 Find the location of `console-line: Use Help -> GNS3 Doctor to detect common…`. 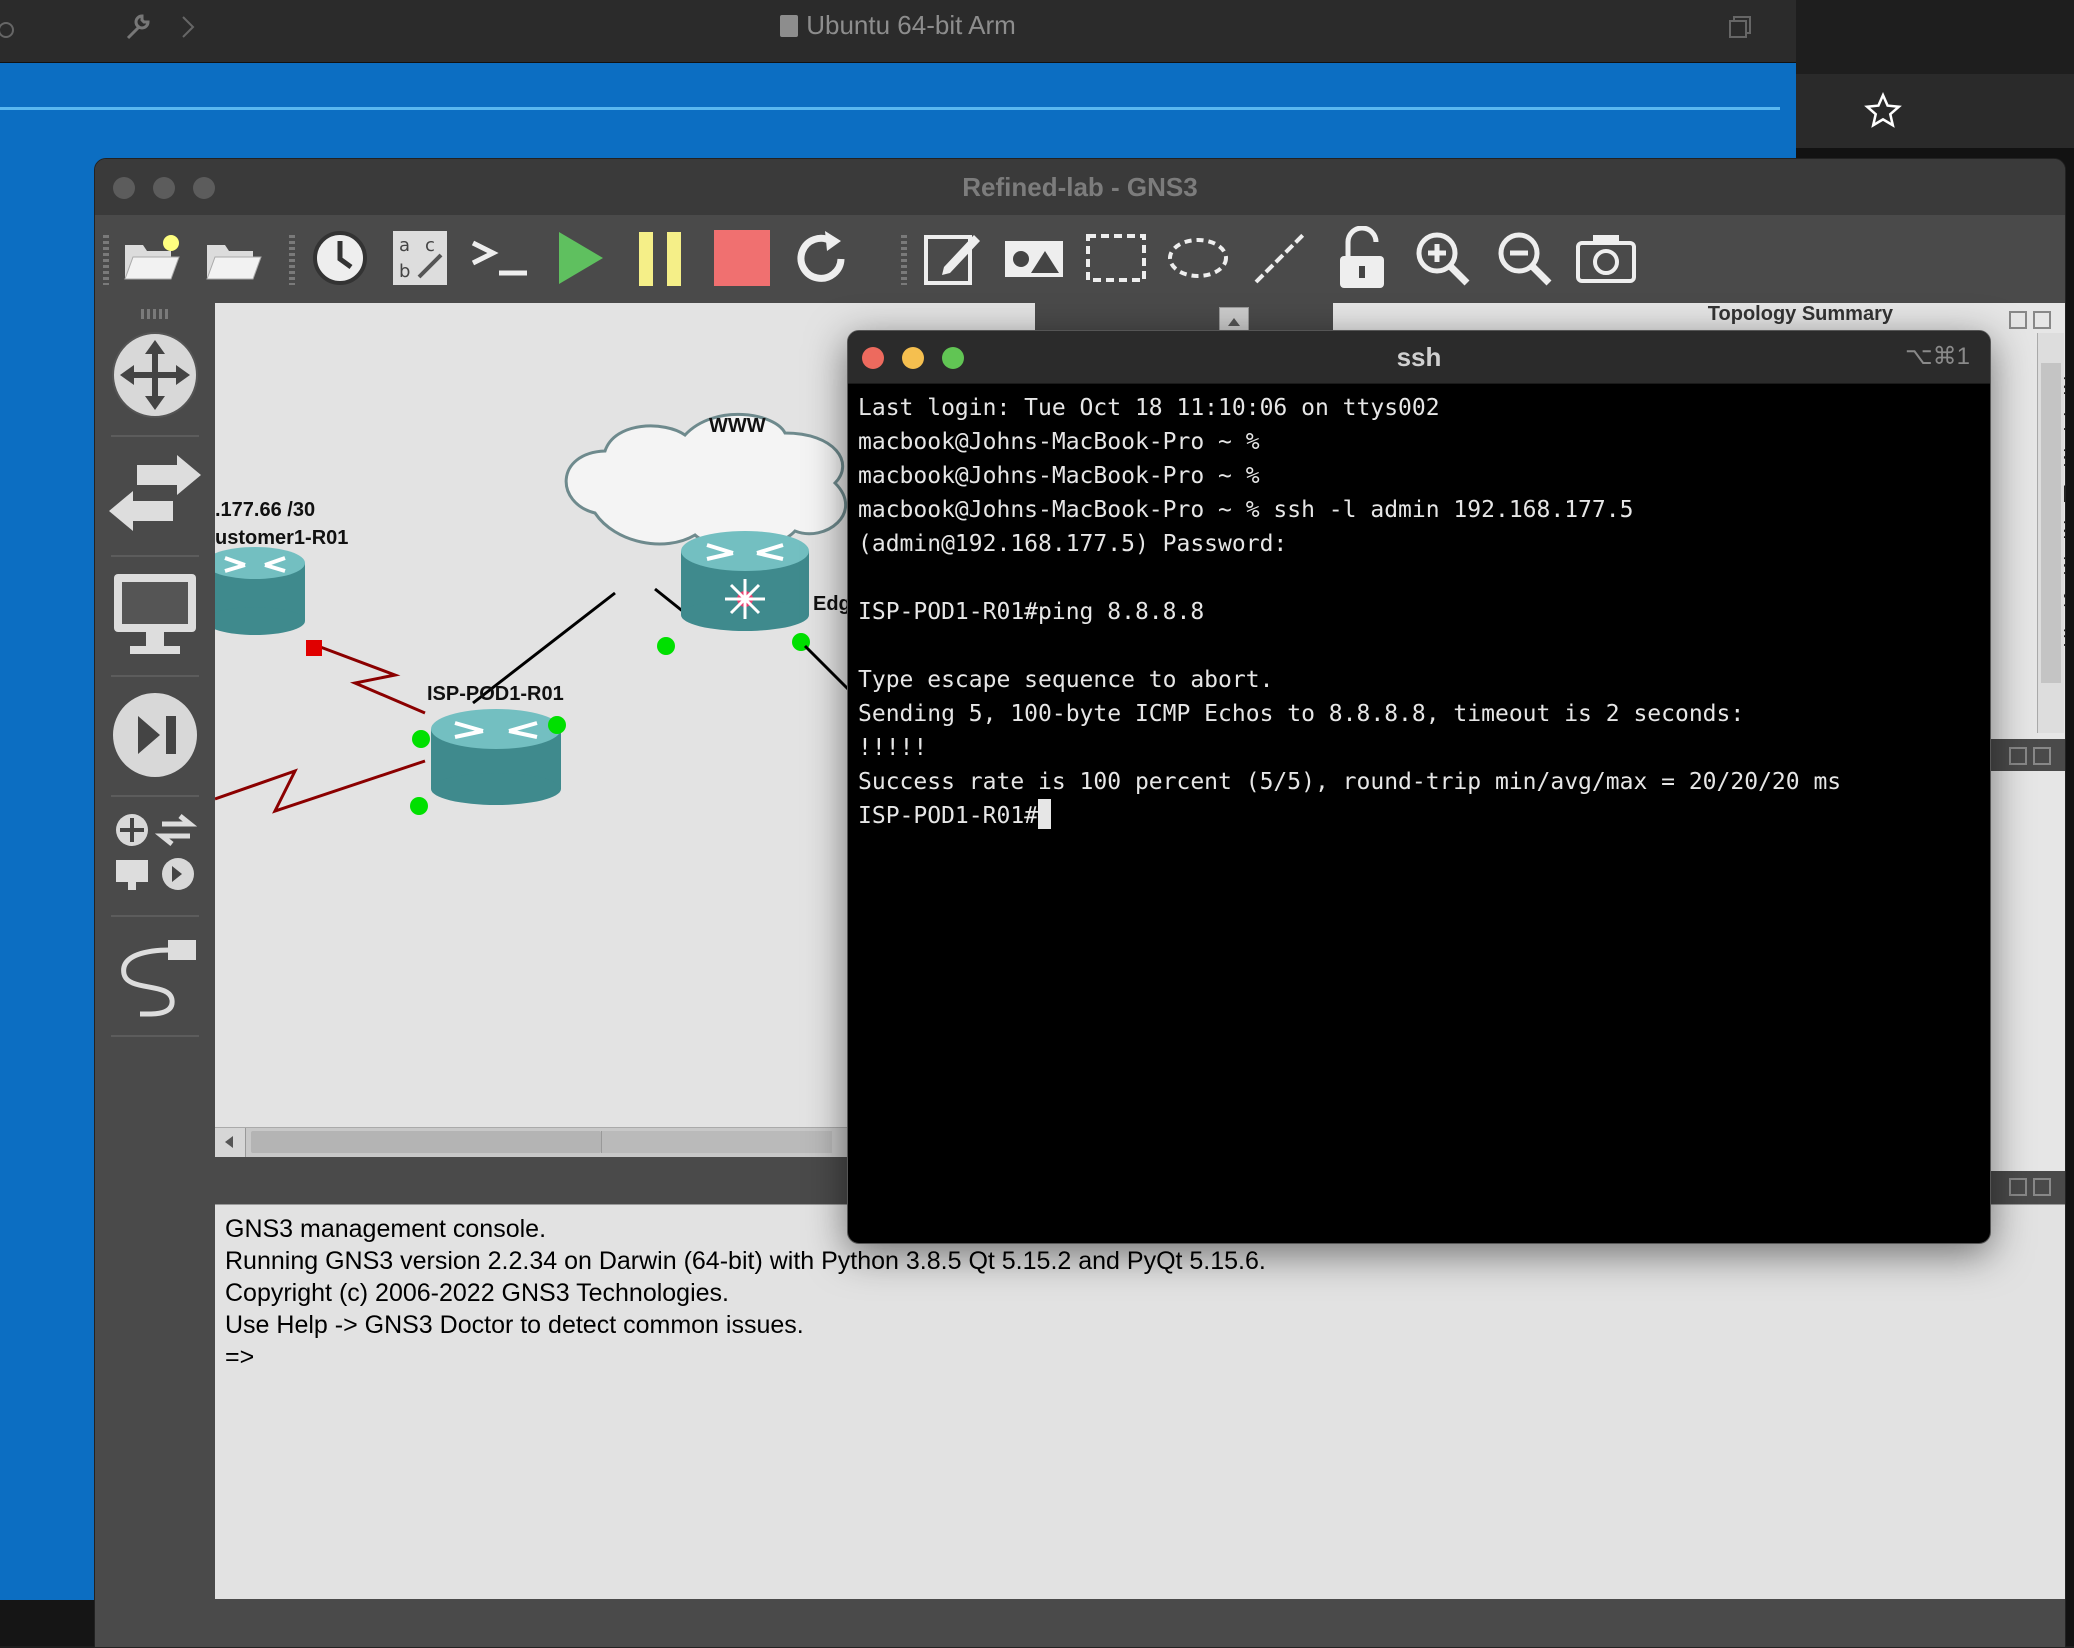

console-line: Use Help -> GNS3 Doctor to detect common… is located at coordinates (514, 1325).